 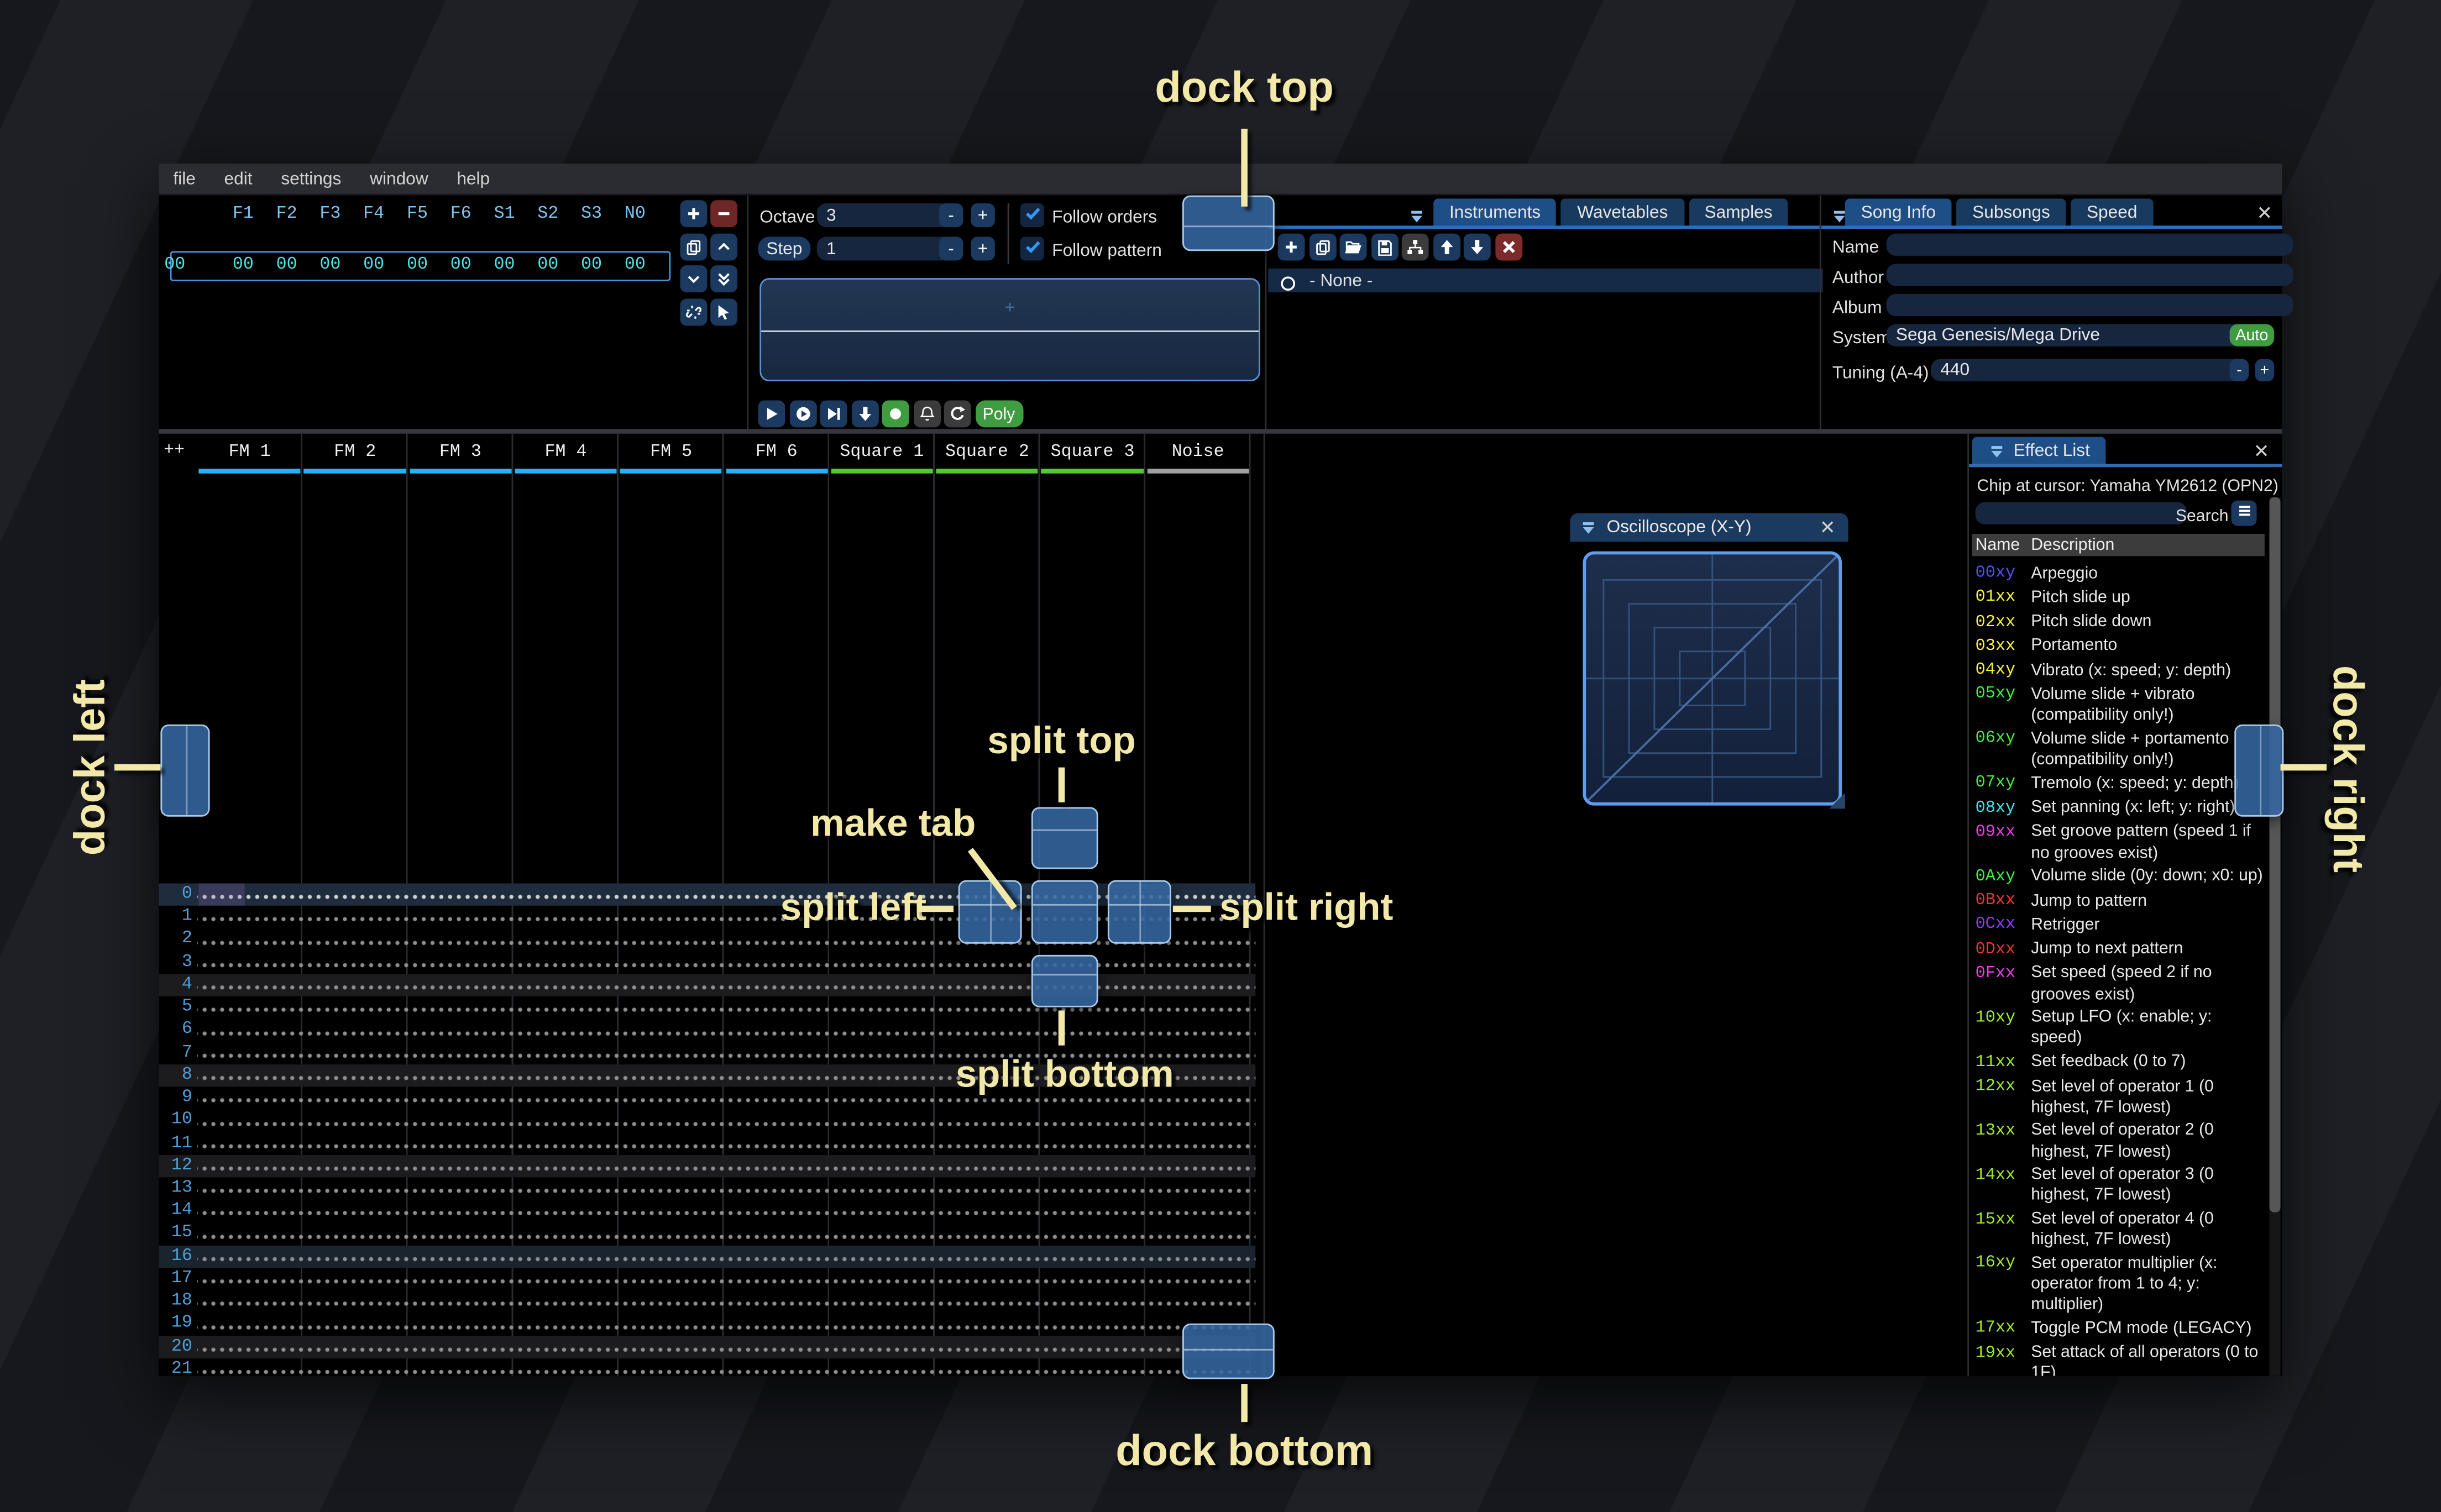 I want to click on pattern-row-20: 20, so click(x=707, y=1347).